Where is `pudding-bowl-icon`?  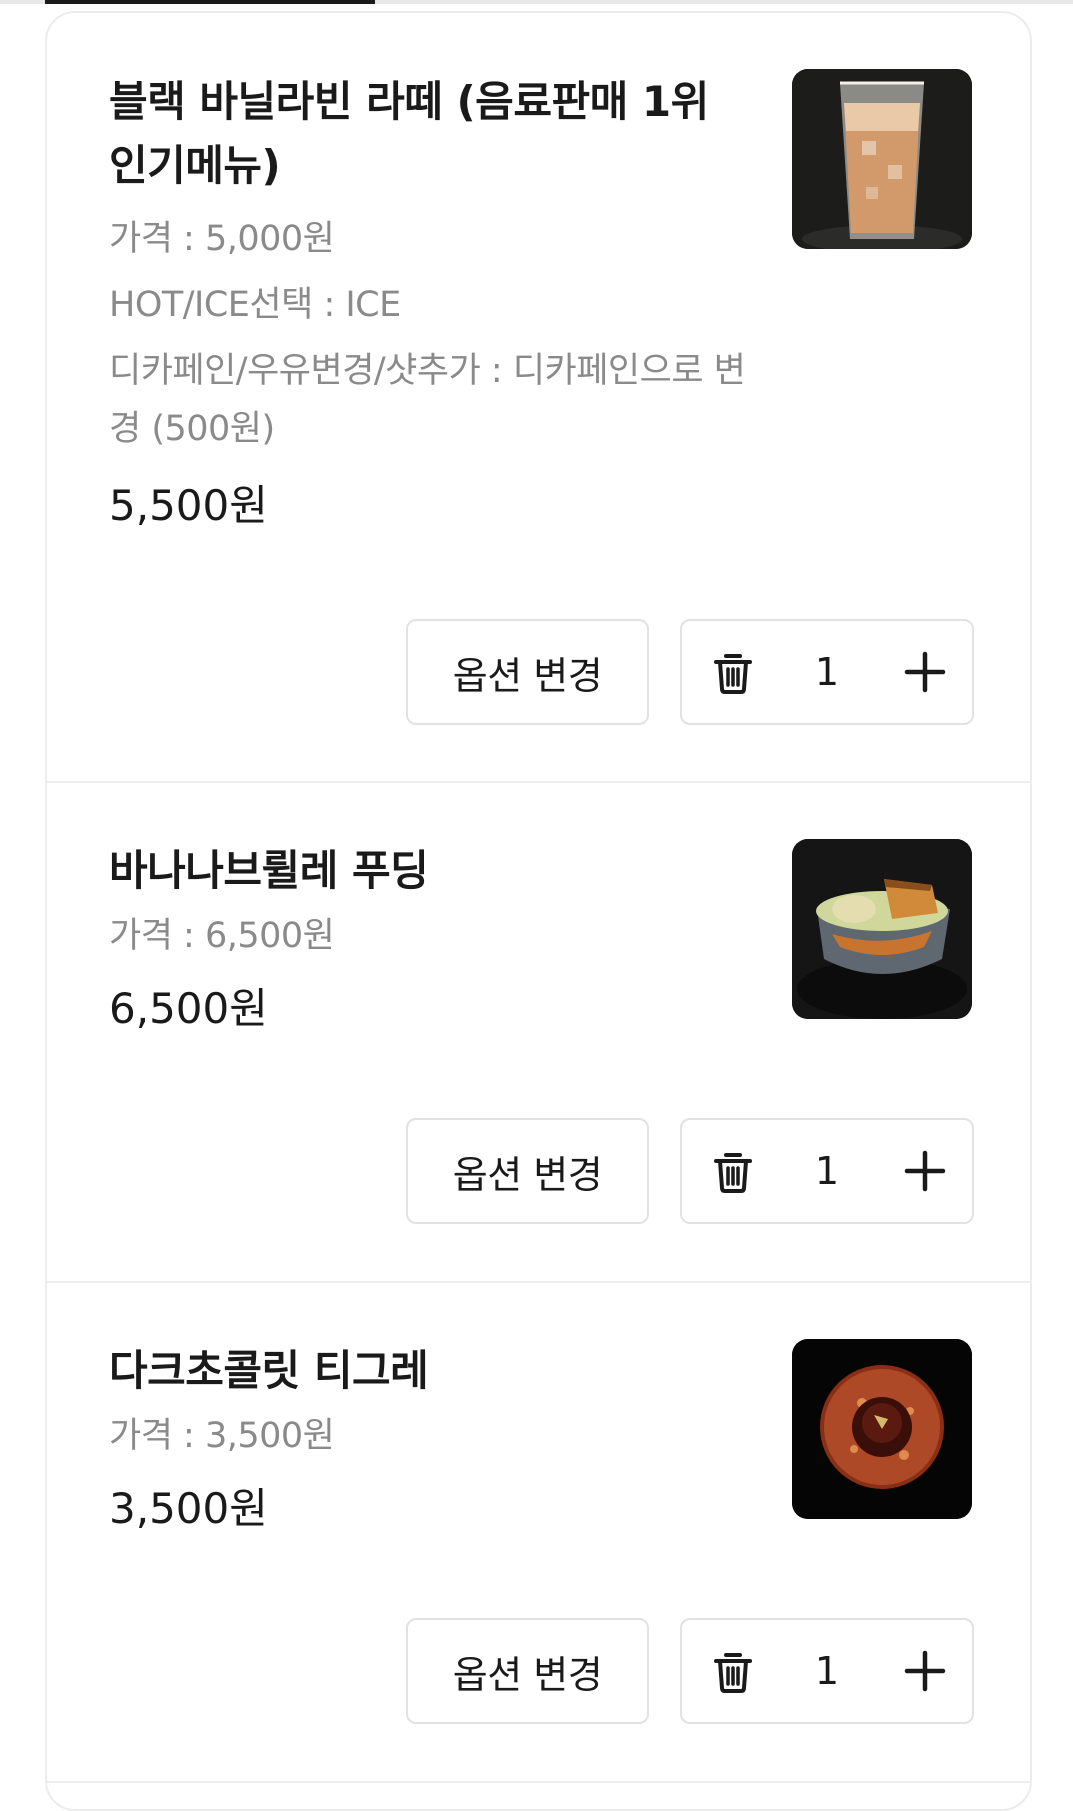 pudding-bowl-icon is located at coordinates (882, 929).